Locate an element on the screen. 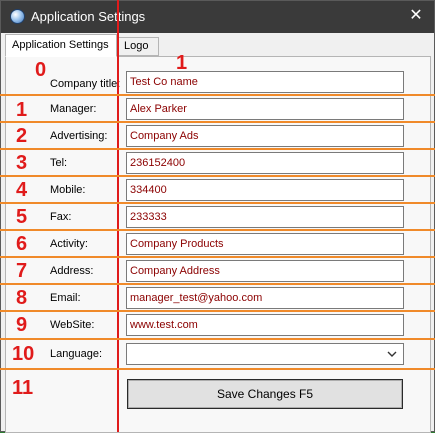  tel-field: 236152400 is located at coordinates (265, 163).